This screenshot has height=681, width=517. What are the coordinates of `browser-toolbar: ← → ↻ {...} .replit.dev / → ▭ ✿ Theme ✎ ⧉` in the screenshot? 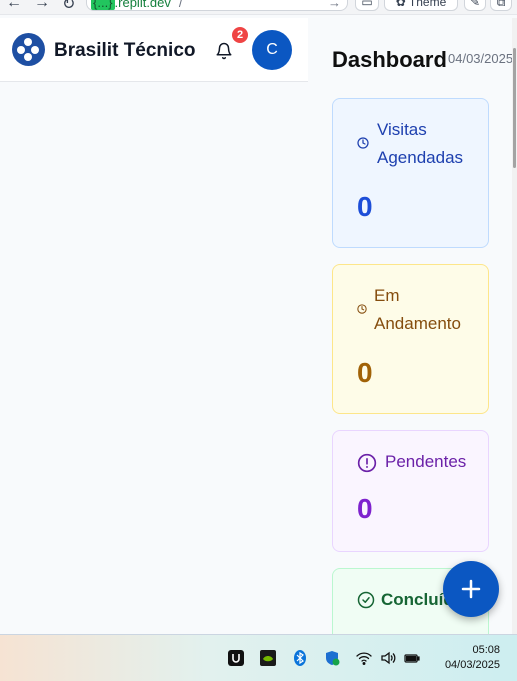 It's located at (258, 7).